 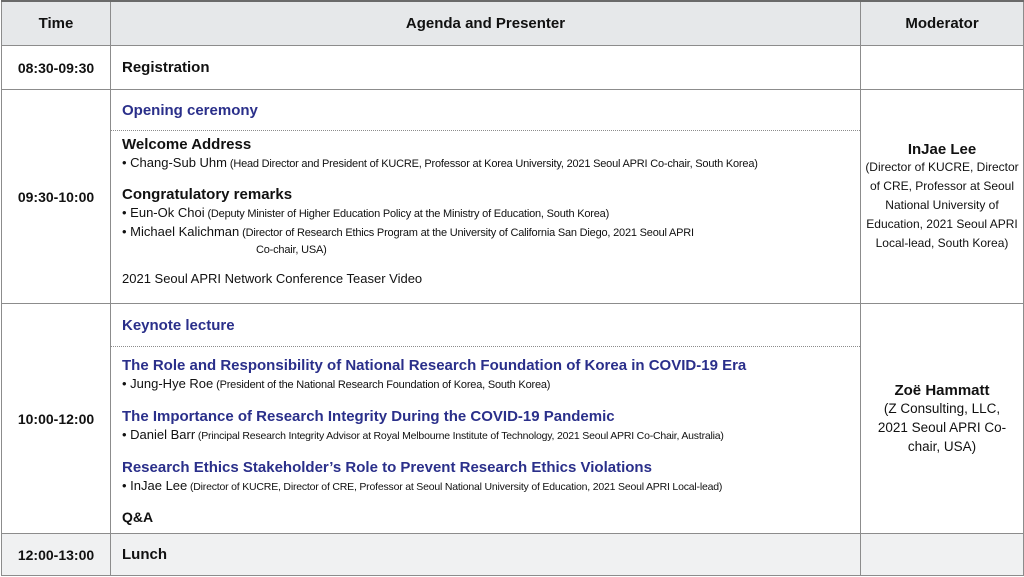 I want to click on opening-time: 09:30-10:00, so click(x=56, y=196).